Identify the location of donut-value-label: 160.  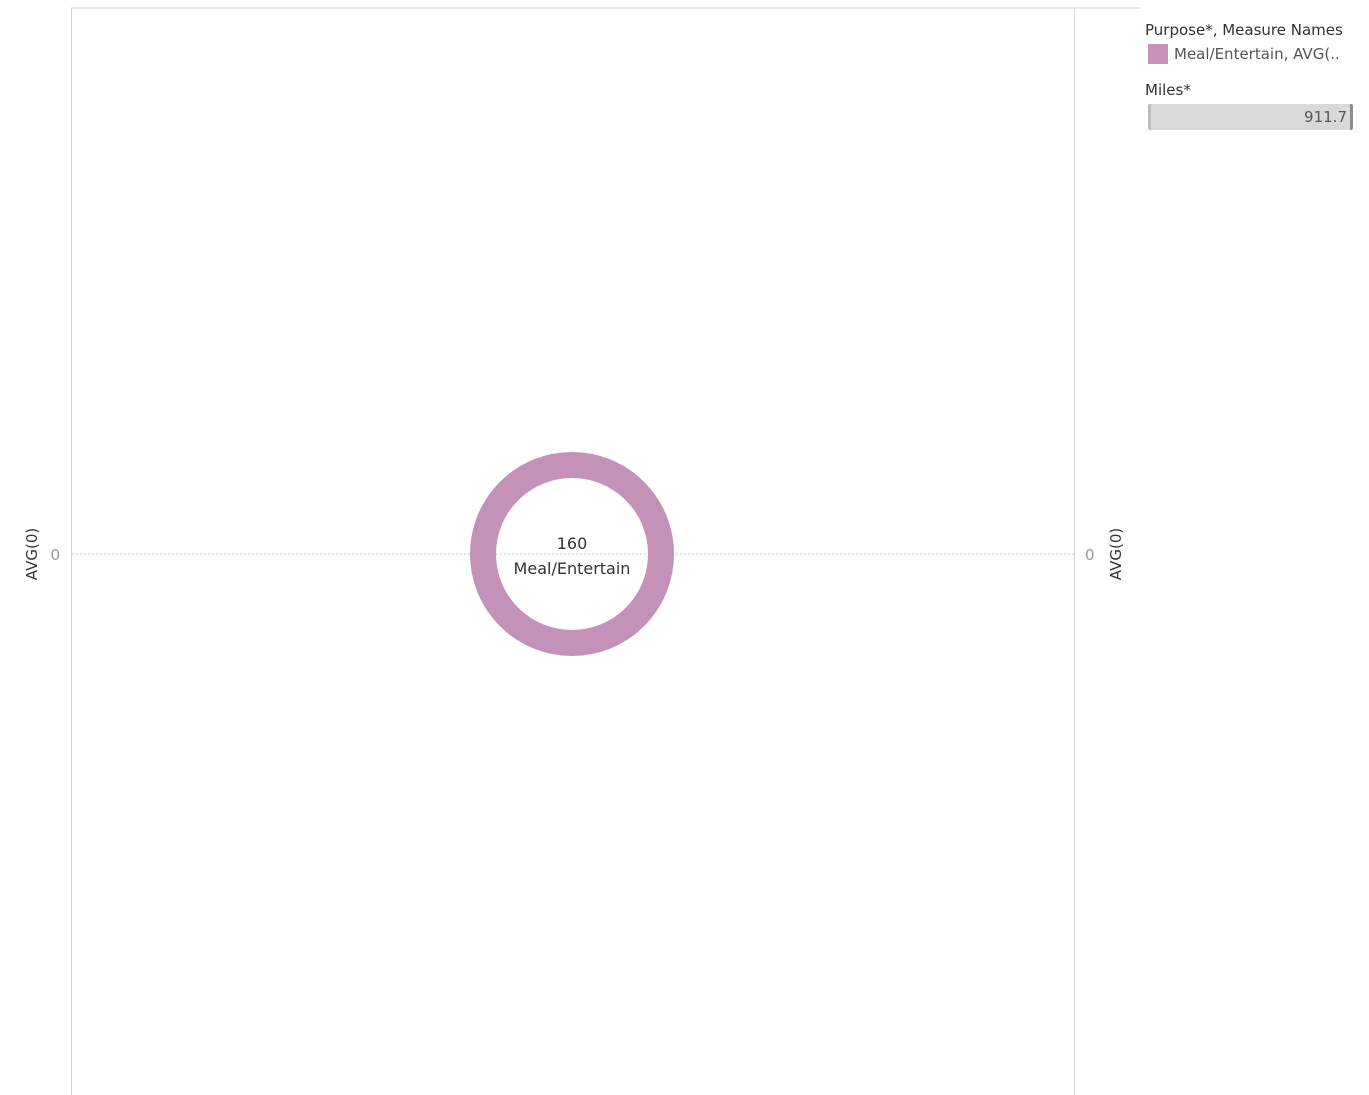
(572, 543).